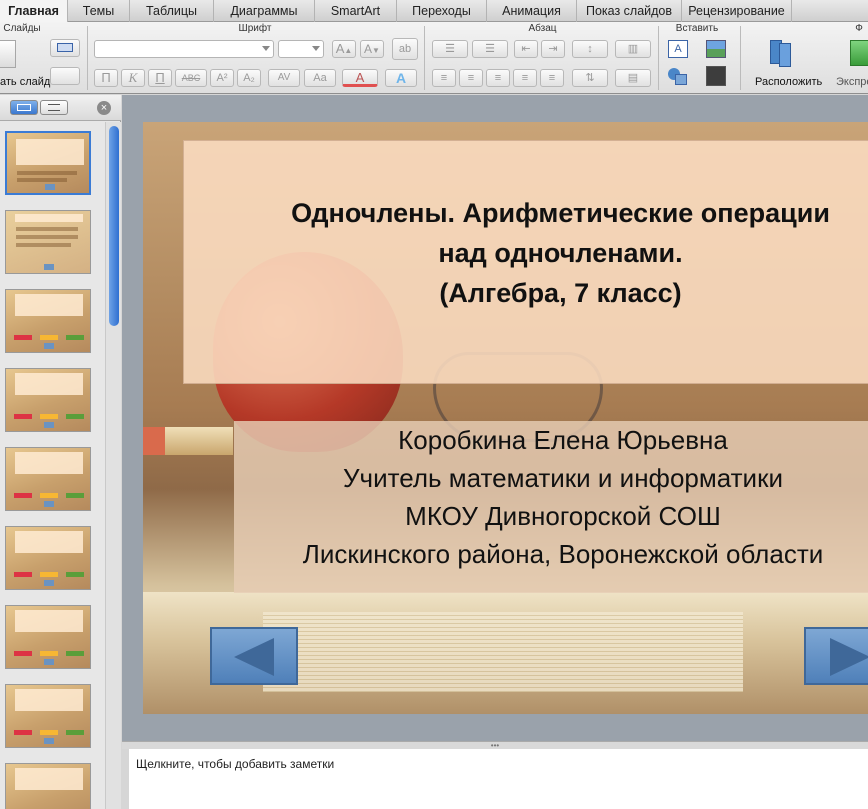  What do you see at coordinates (320, 78) in the screenshot?
I see `change-case-button: Aa` at bounding box center [320, 78].